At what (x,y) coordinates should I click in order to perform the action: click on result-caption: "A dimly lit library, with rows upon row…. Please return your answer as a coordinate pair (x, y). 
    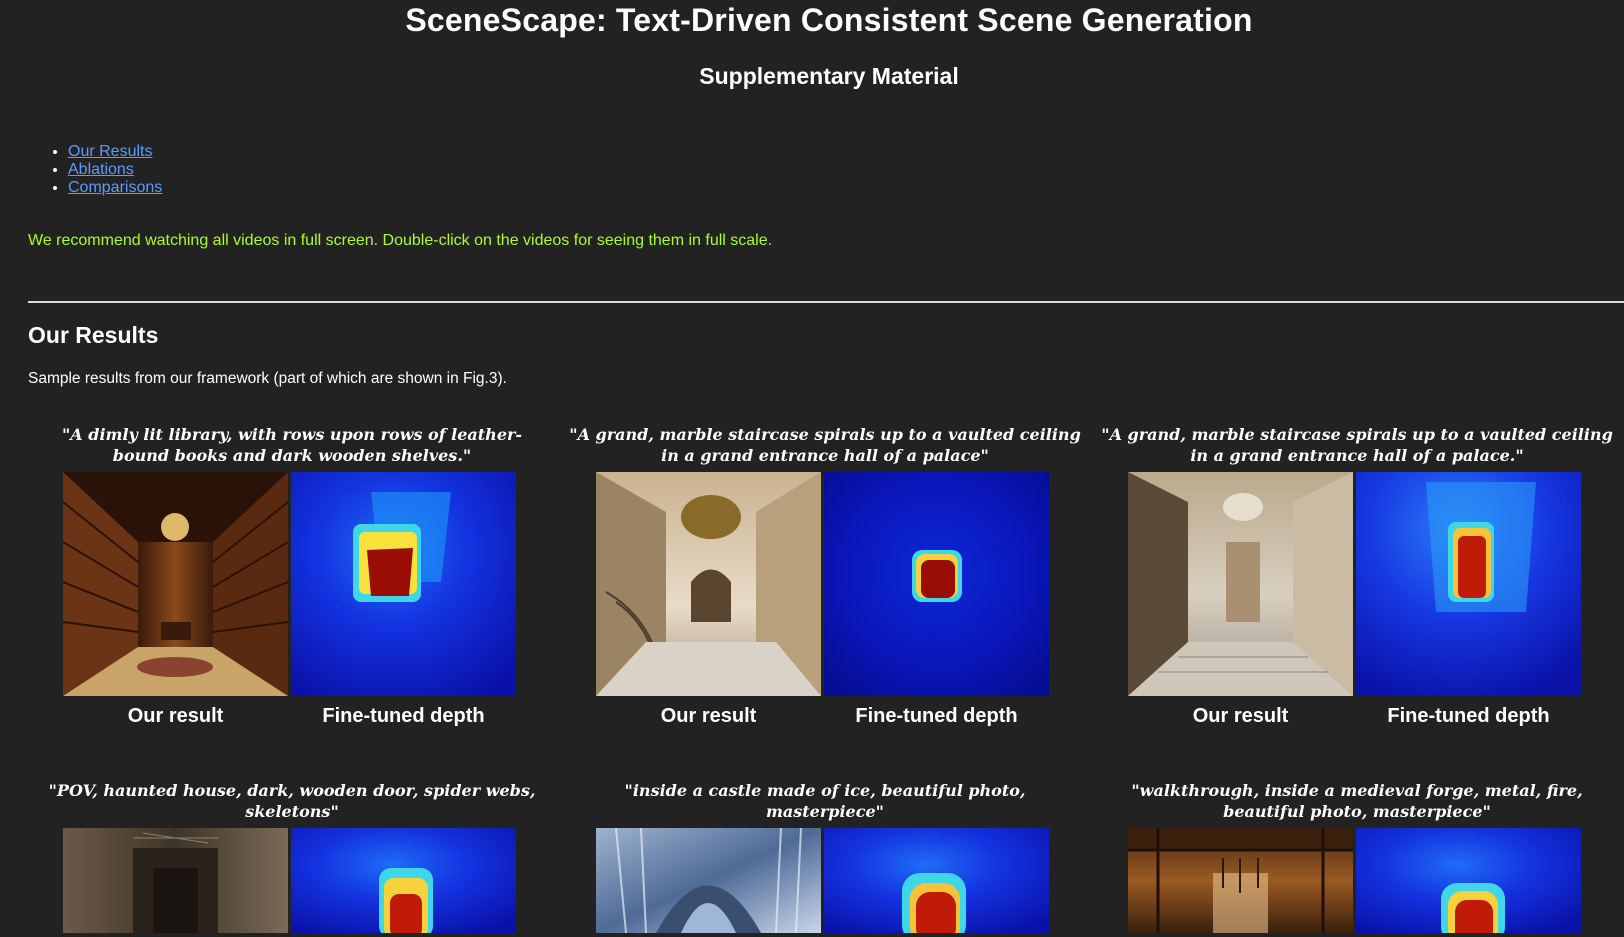
    Looking at the image, I should click on (292, 445).